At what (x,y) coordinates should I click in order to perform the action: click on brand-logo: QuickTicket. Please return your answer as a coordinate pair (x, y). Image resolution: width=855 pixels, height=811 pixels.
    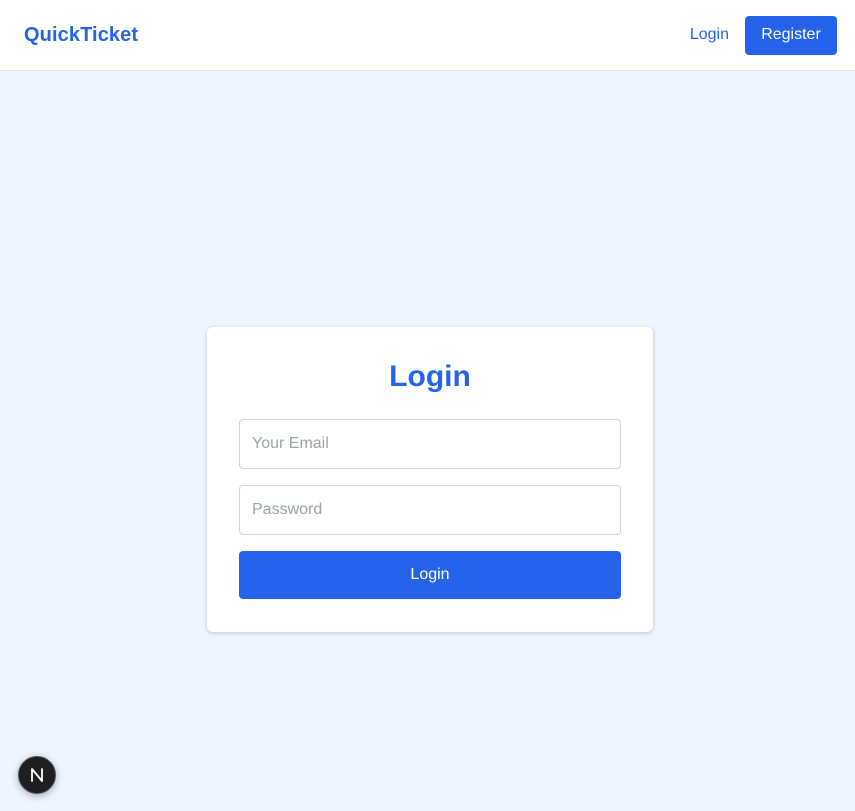
    Looking at the image, I should click on (81, 35).